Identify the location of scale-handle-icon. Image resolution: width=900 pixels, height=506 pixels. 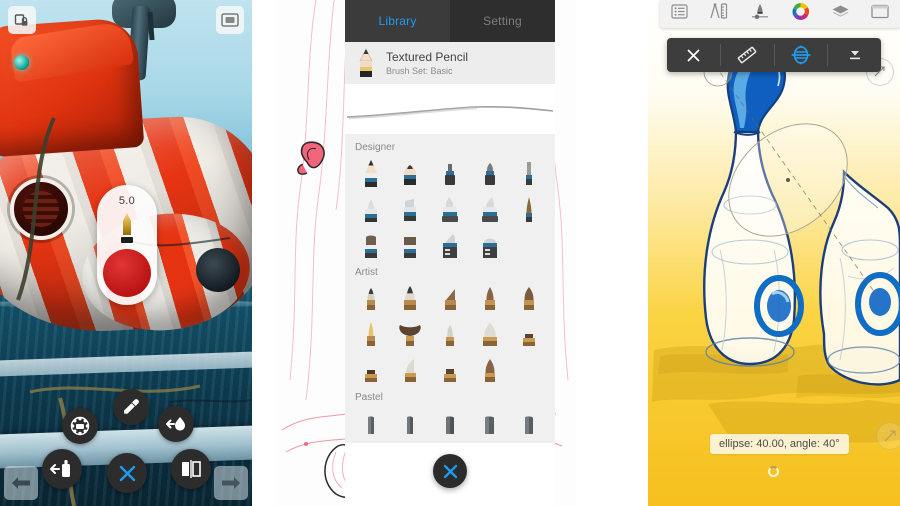
(890, 436).